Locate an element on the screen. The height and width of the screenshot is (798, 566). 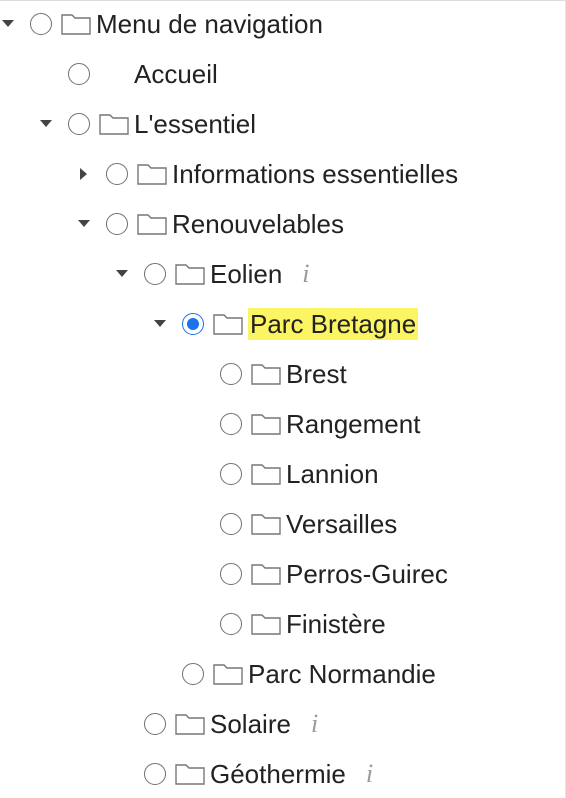
tree-node-label: Versailles is located at coordinates (341, 524).